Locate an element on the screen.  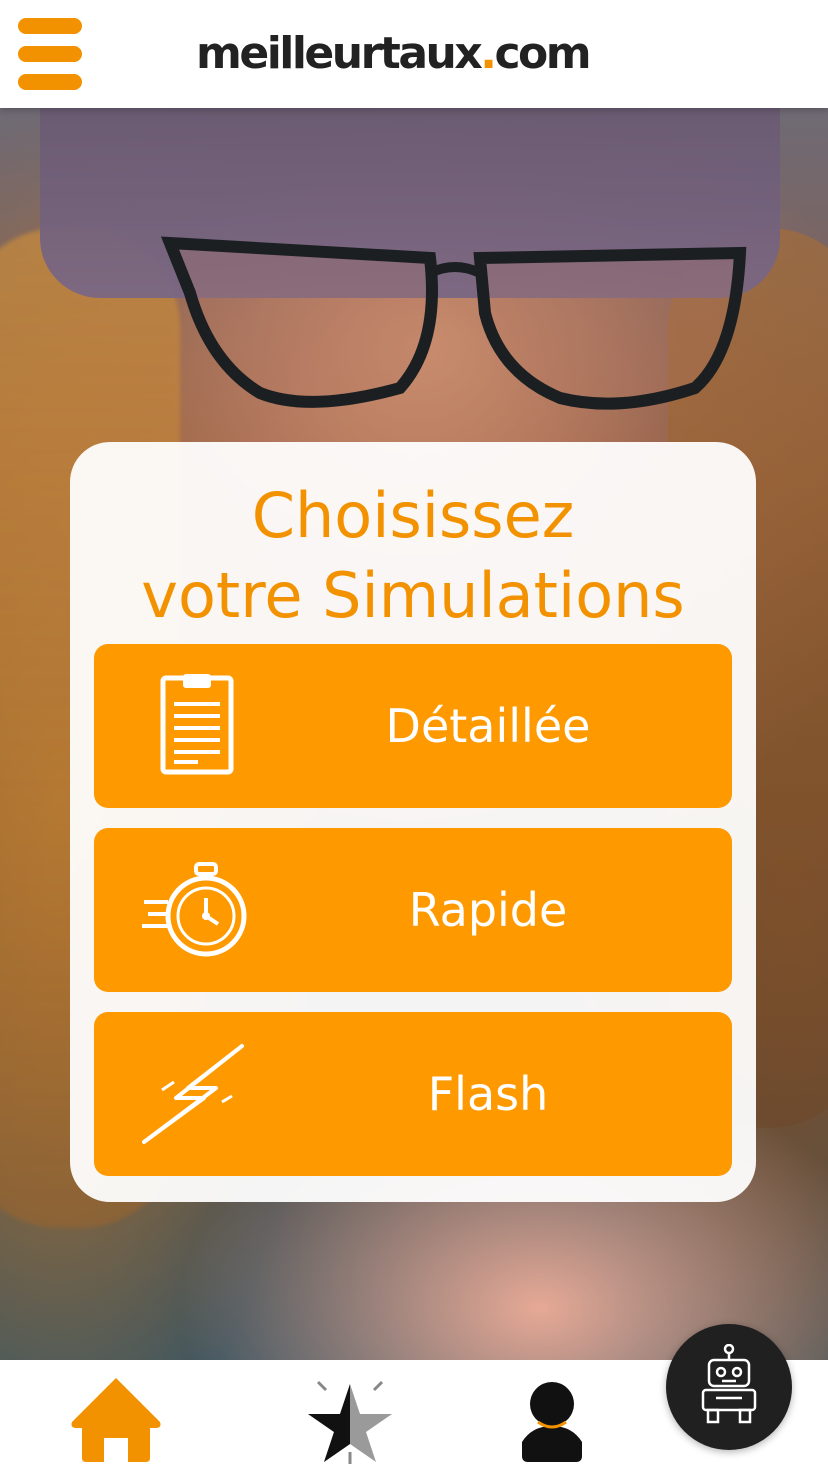
card-title: Choisissez votre Simulations is located at coordinates (413, 556).